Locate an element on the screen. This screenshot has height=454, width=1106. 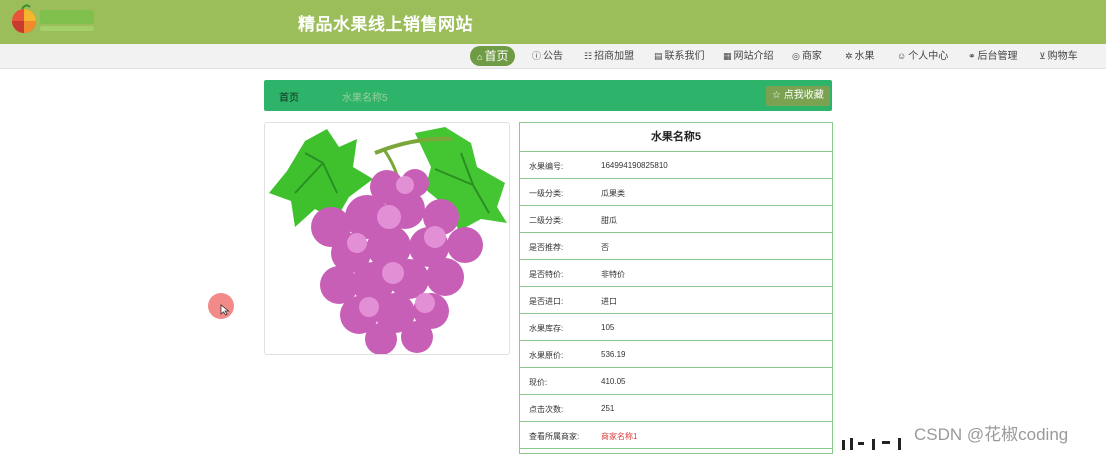
grapes-image is located at coordinates (388, 240).